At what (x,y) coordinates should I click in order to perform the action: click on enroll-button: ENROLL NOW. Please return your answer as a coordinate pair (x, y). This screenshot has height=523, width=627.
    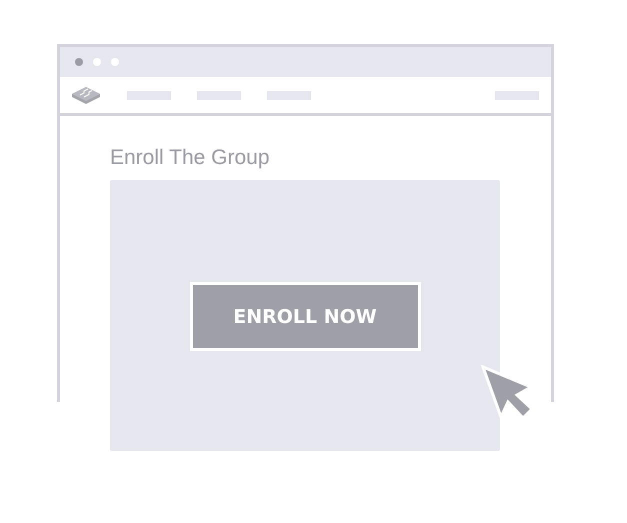
    Looking at the image, I should click on (305, 316).